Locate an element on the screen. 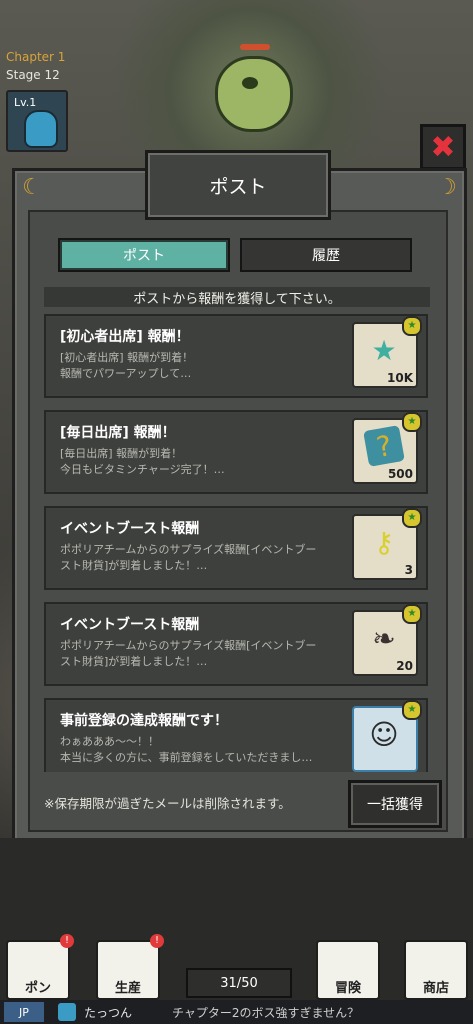 This screenshot has height=1024, width=473. chapter-label: Chapter 1 is located at coordinates (36, 57).